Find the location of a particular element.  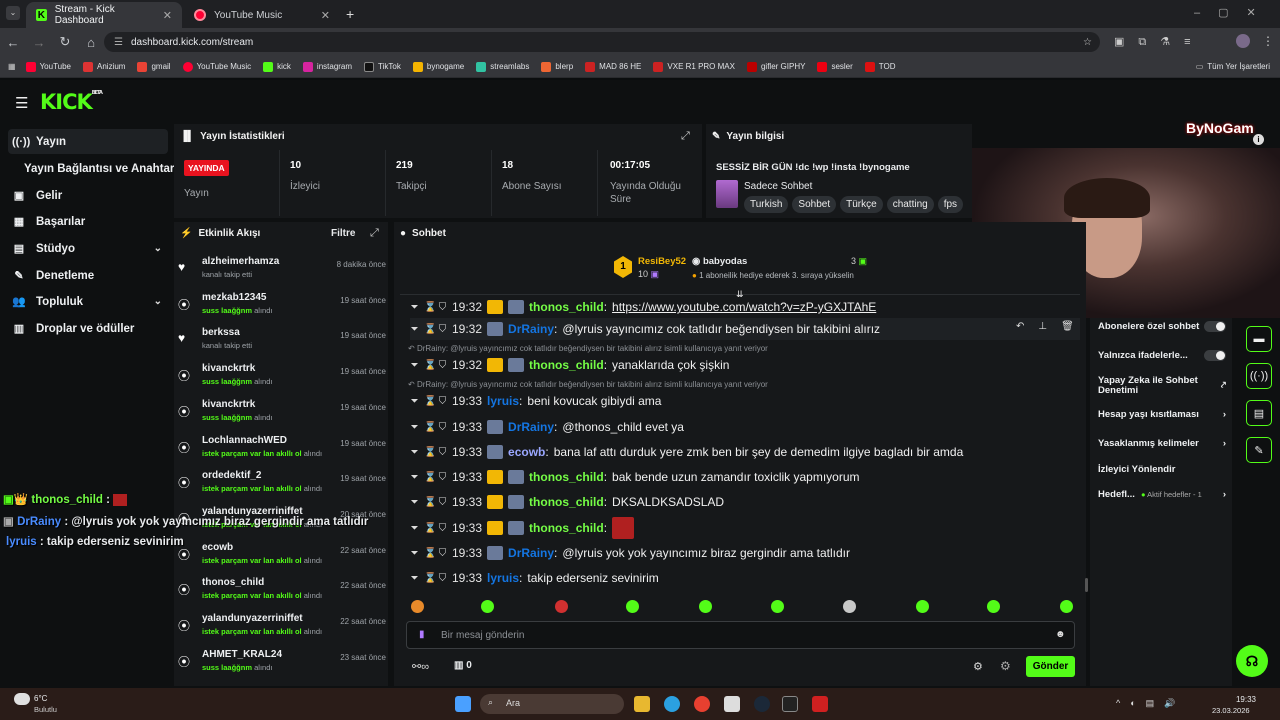

store-icon is located at coordinates (732, 704).